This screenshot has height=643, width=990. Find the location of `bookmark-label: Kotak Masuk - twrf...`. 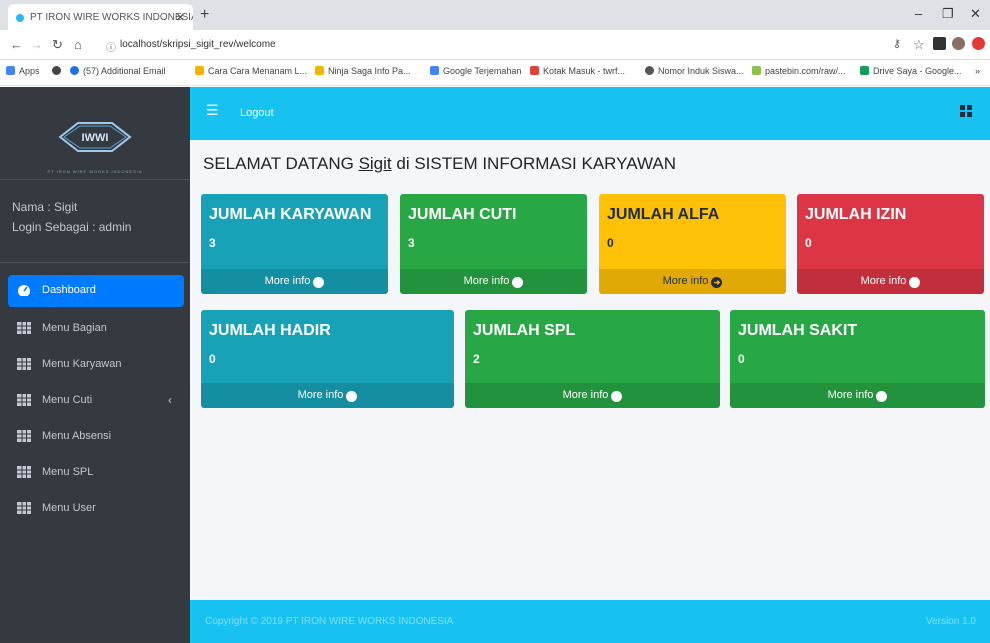

bookmark-label: Kotak Masuk - twrf... is located at coordinates (584, 71).